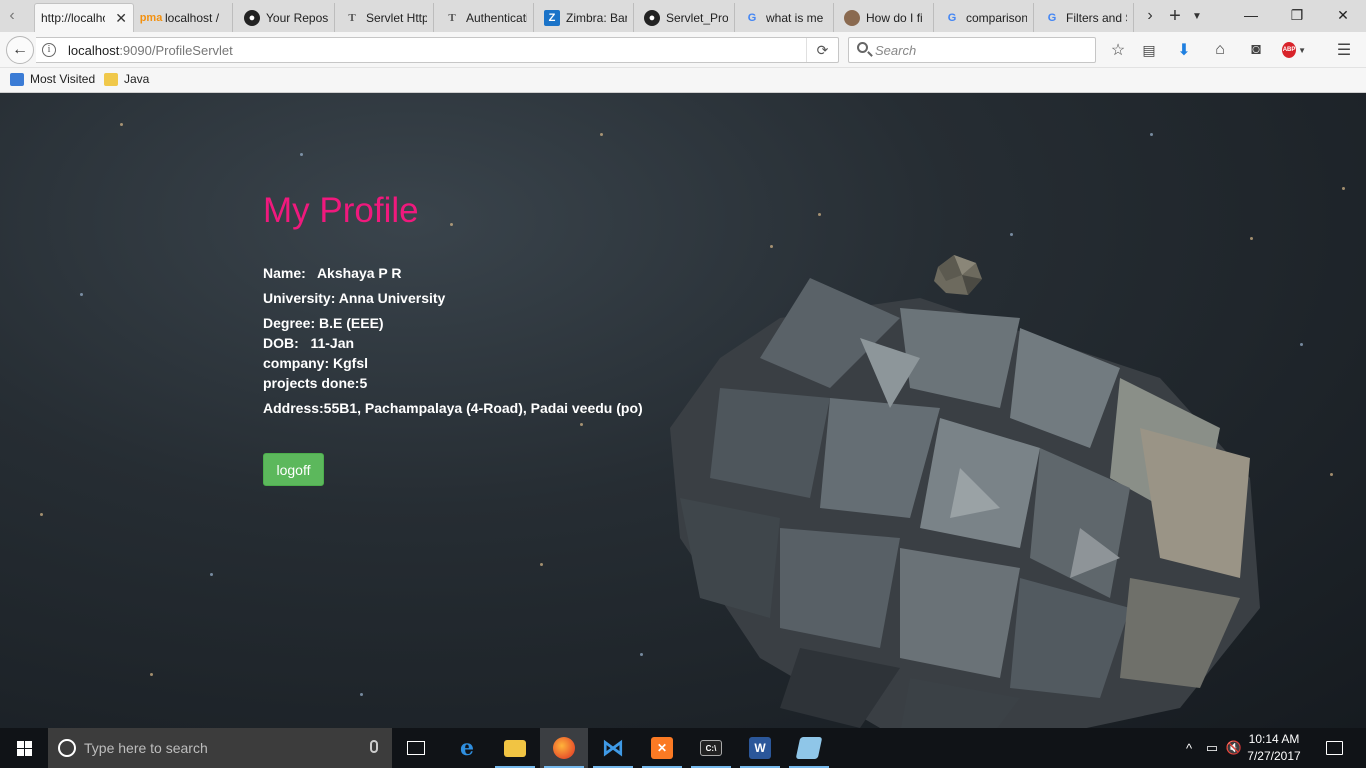  I want to click on command-prompt-glyph: C:\, so click(711, 748).